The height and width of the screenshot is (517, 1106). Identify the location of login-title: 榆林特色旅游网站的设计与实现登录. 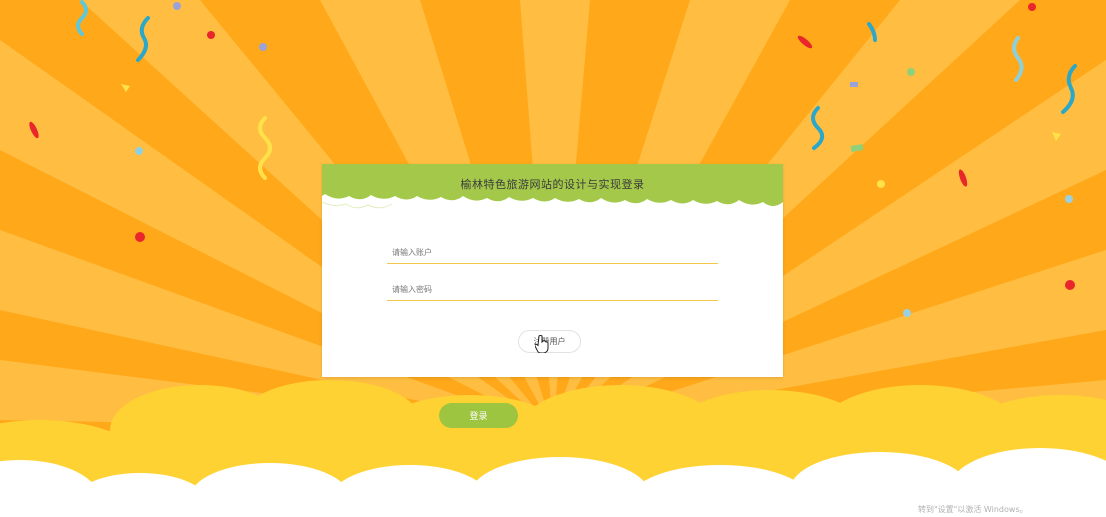
(552, 184).